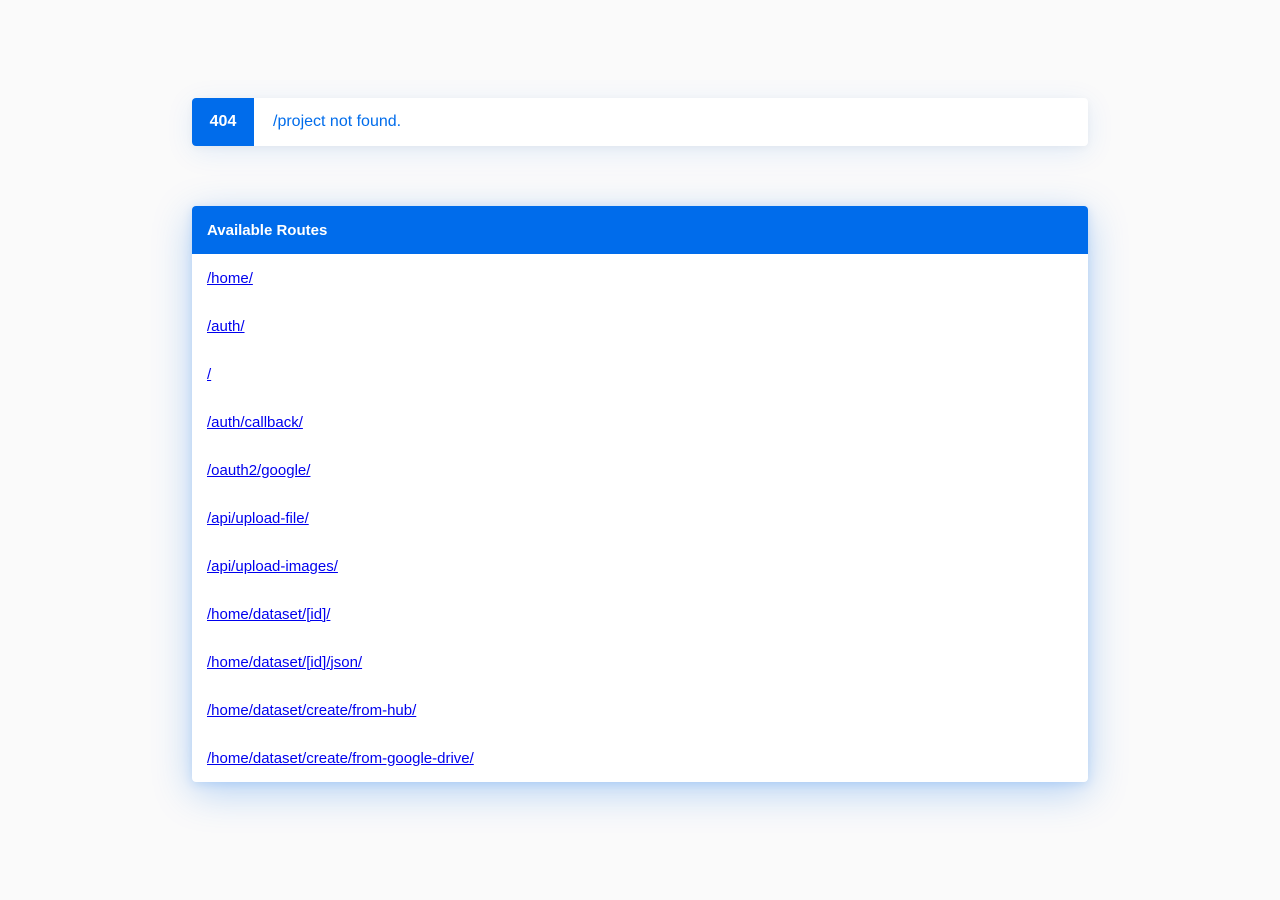 The height and width of the screenshot is (900, 1280). I want to click on route-link: /home/dataset/create/from-hub/, so click(311, 710).